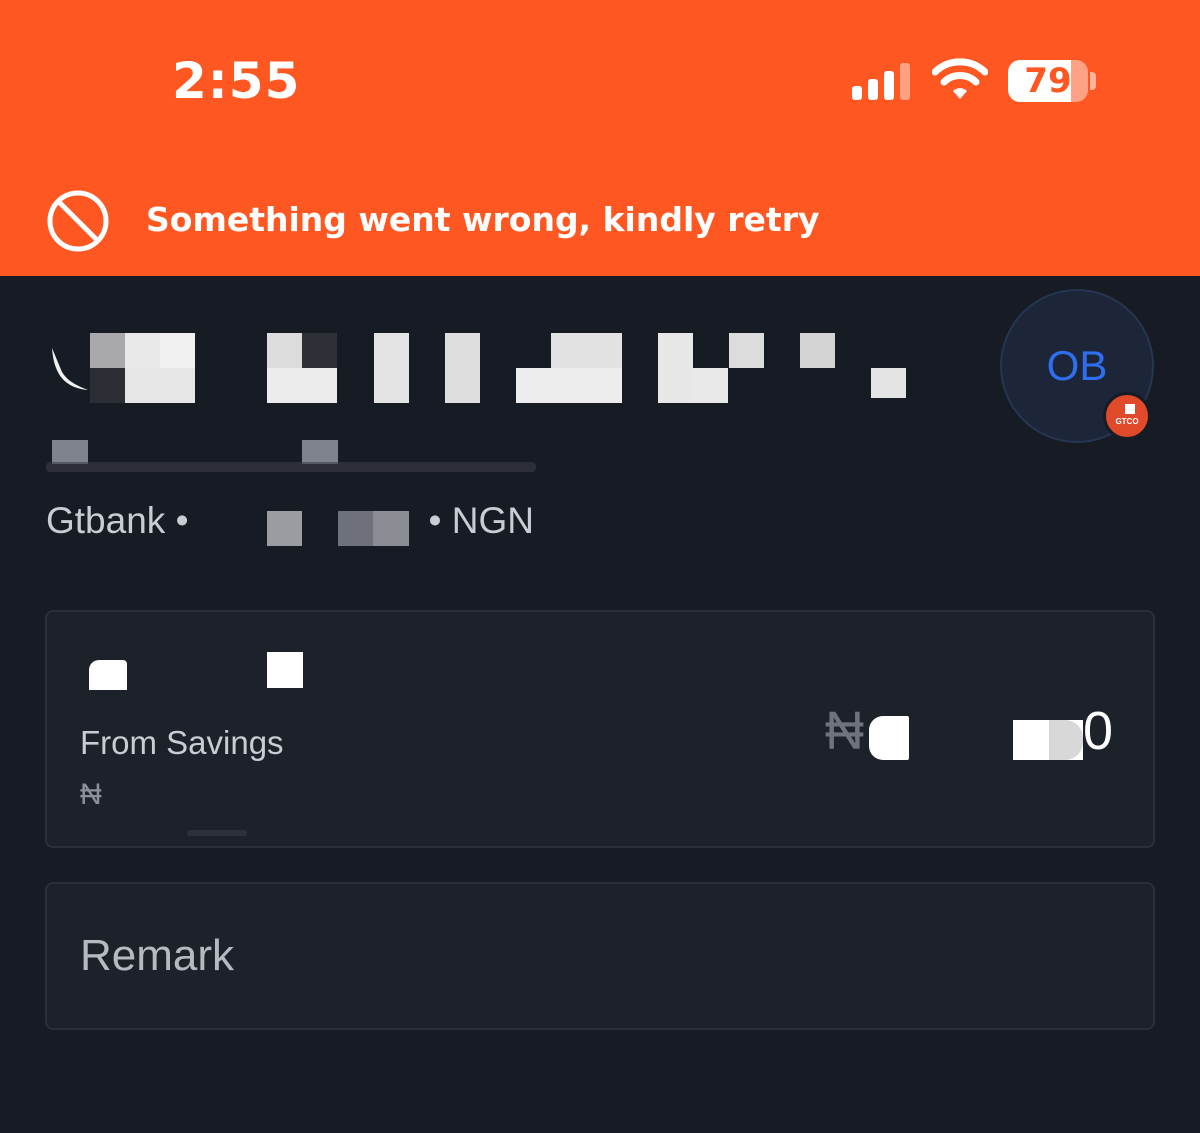 The width and height of the screenshot is (1200, 1133). I want to click on battery-indicator: 79, so click(1048, 81).